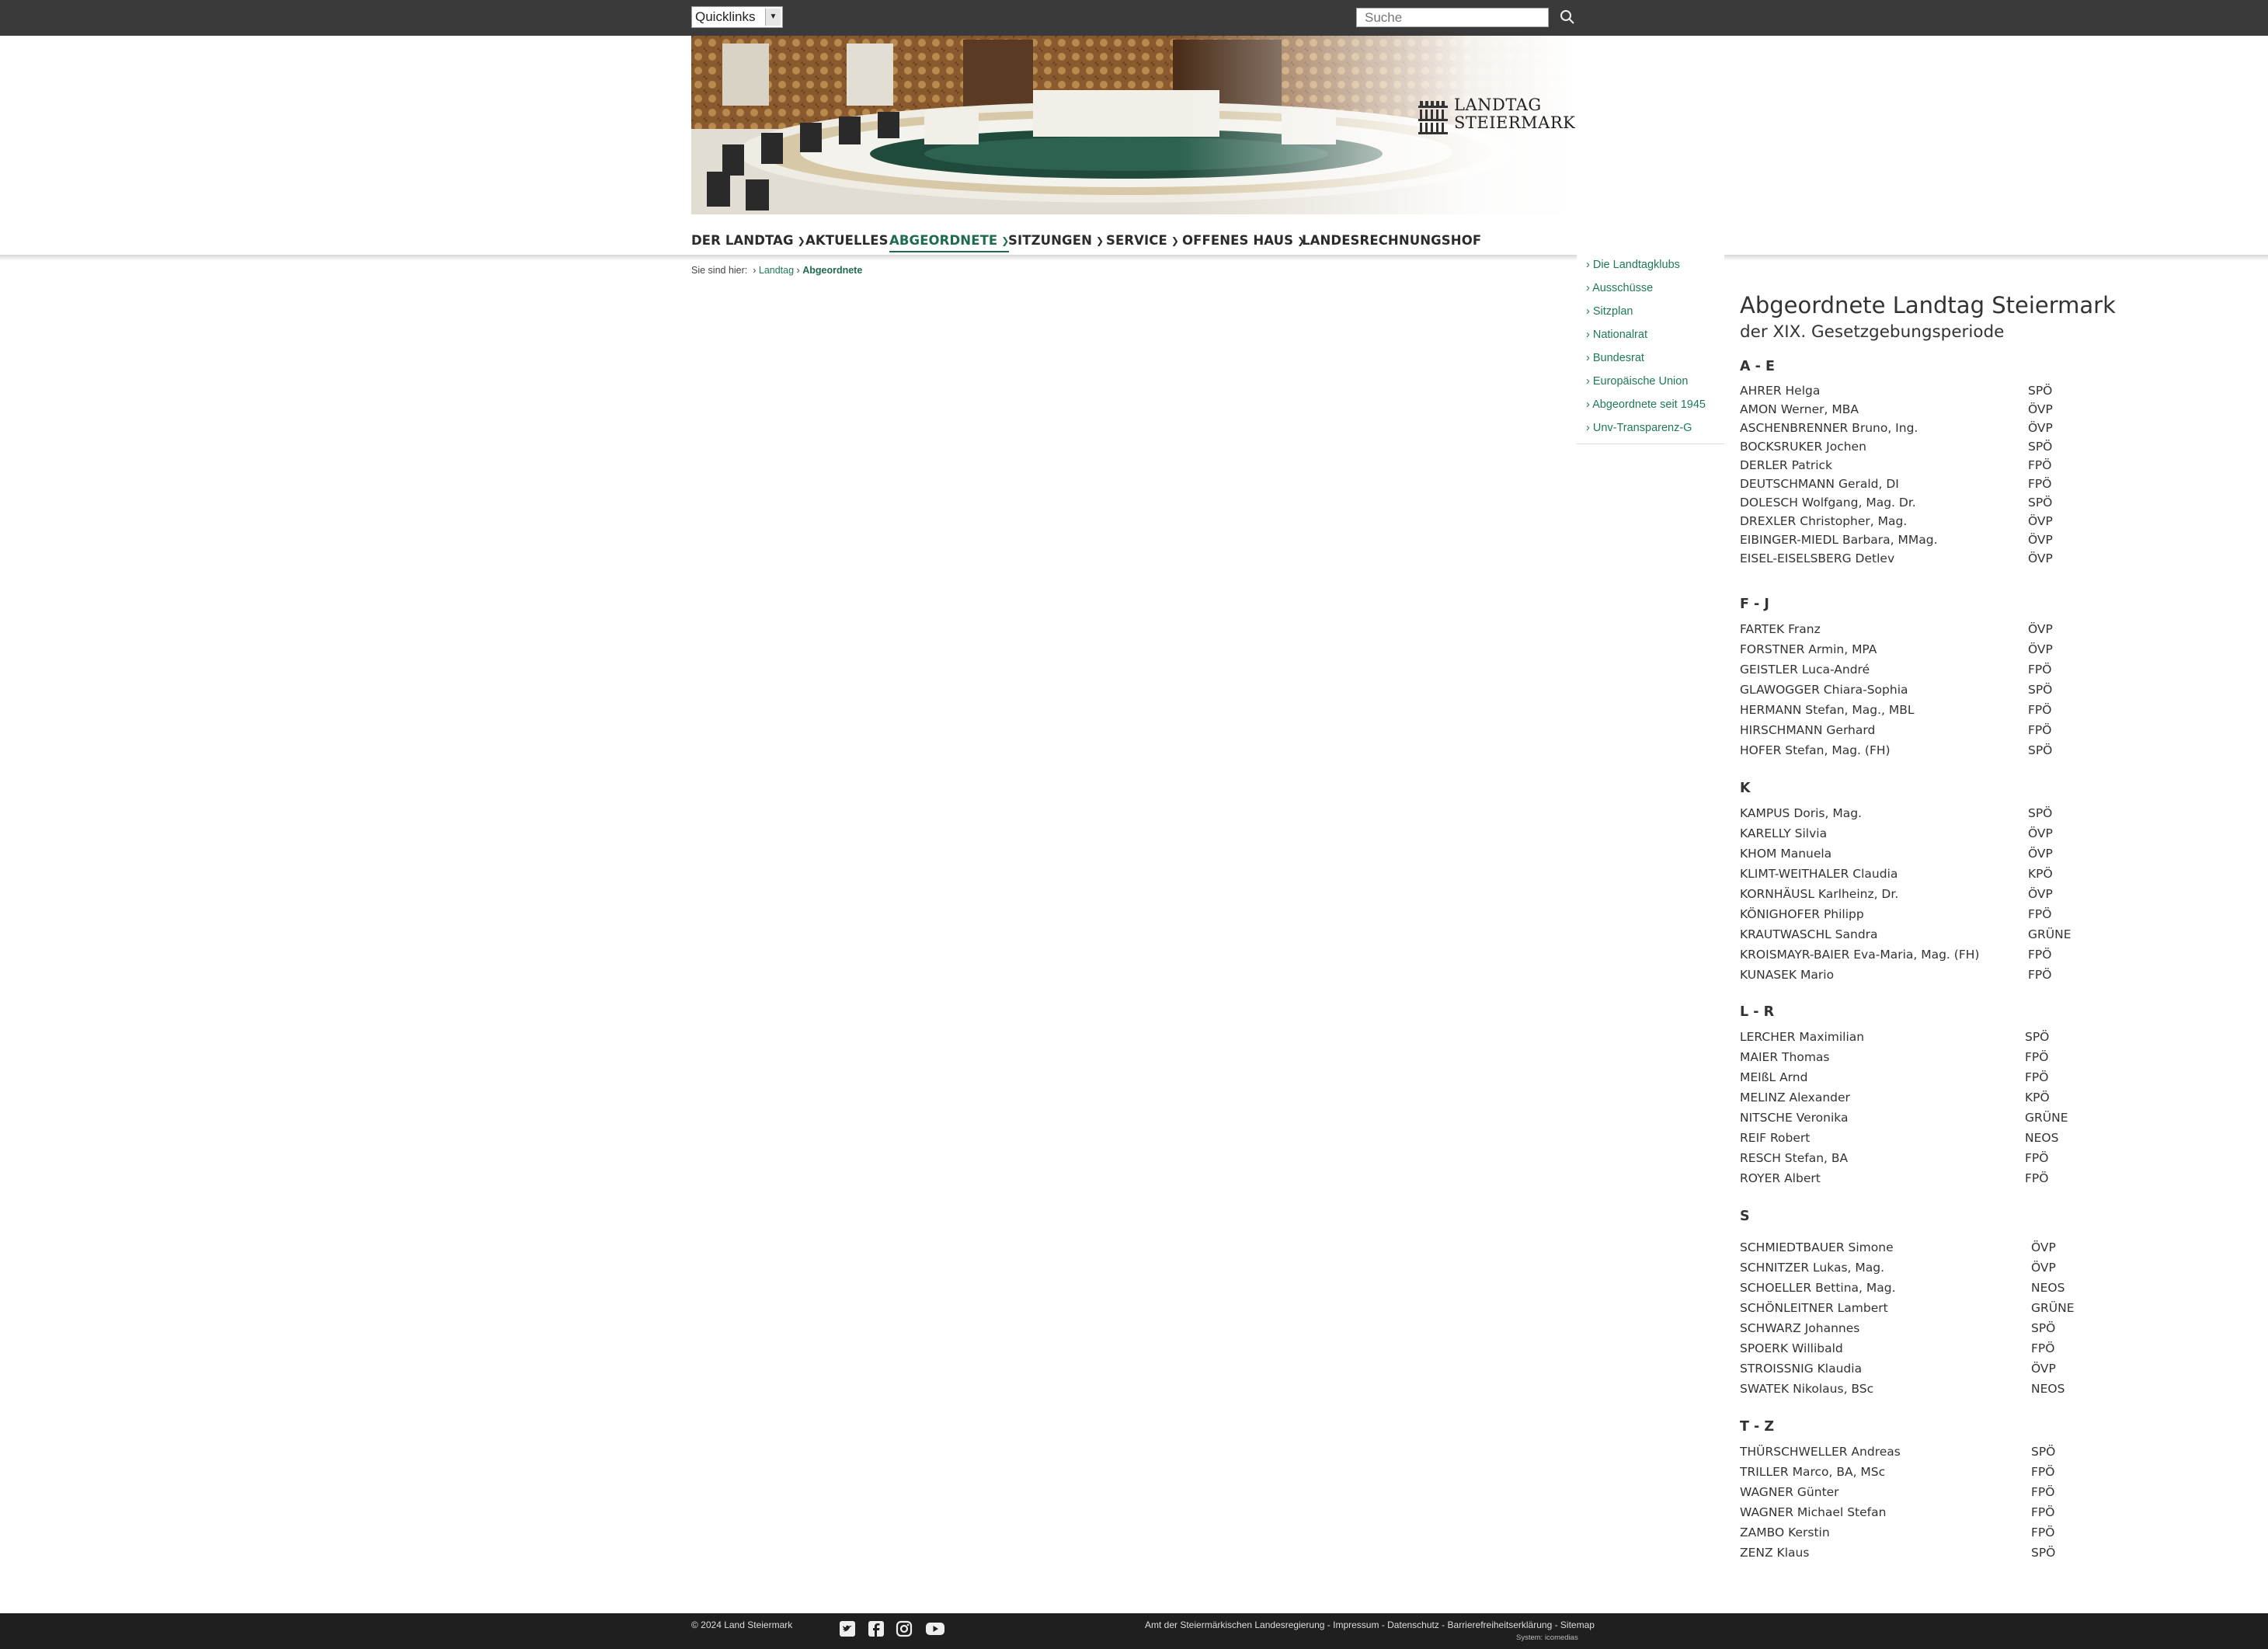  Describe the element at coordinates (753, 271) in the screenshot. I see `chevron-right-icon: ›` at that location.